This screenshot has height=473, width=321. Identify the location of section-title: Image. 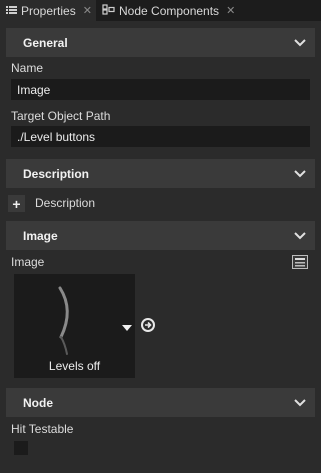
(40, 235).